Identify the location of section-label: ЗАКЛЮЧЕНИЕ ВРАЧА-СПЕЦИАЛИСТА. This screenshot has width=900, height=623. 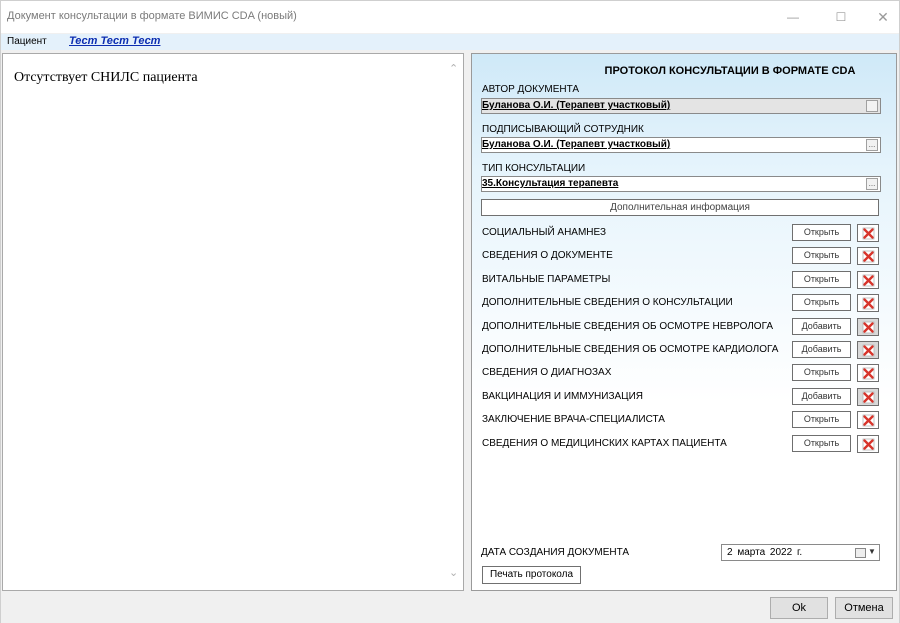
(573, 420).